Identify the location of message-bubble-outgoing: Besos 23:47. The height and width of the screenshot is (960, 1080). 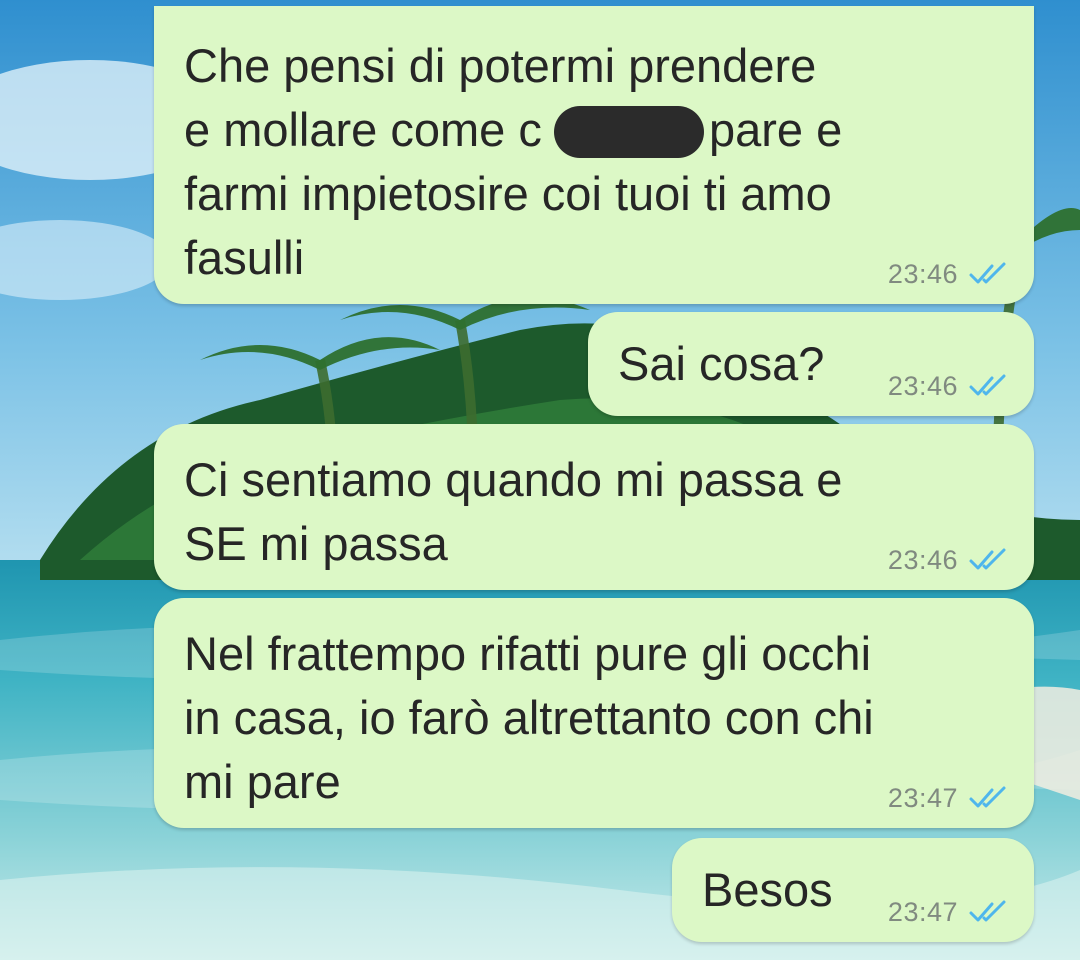
(853, 890).